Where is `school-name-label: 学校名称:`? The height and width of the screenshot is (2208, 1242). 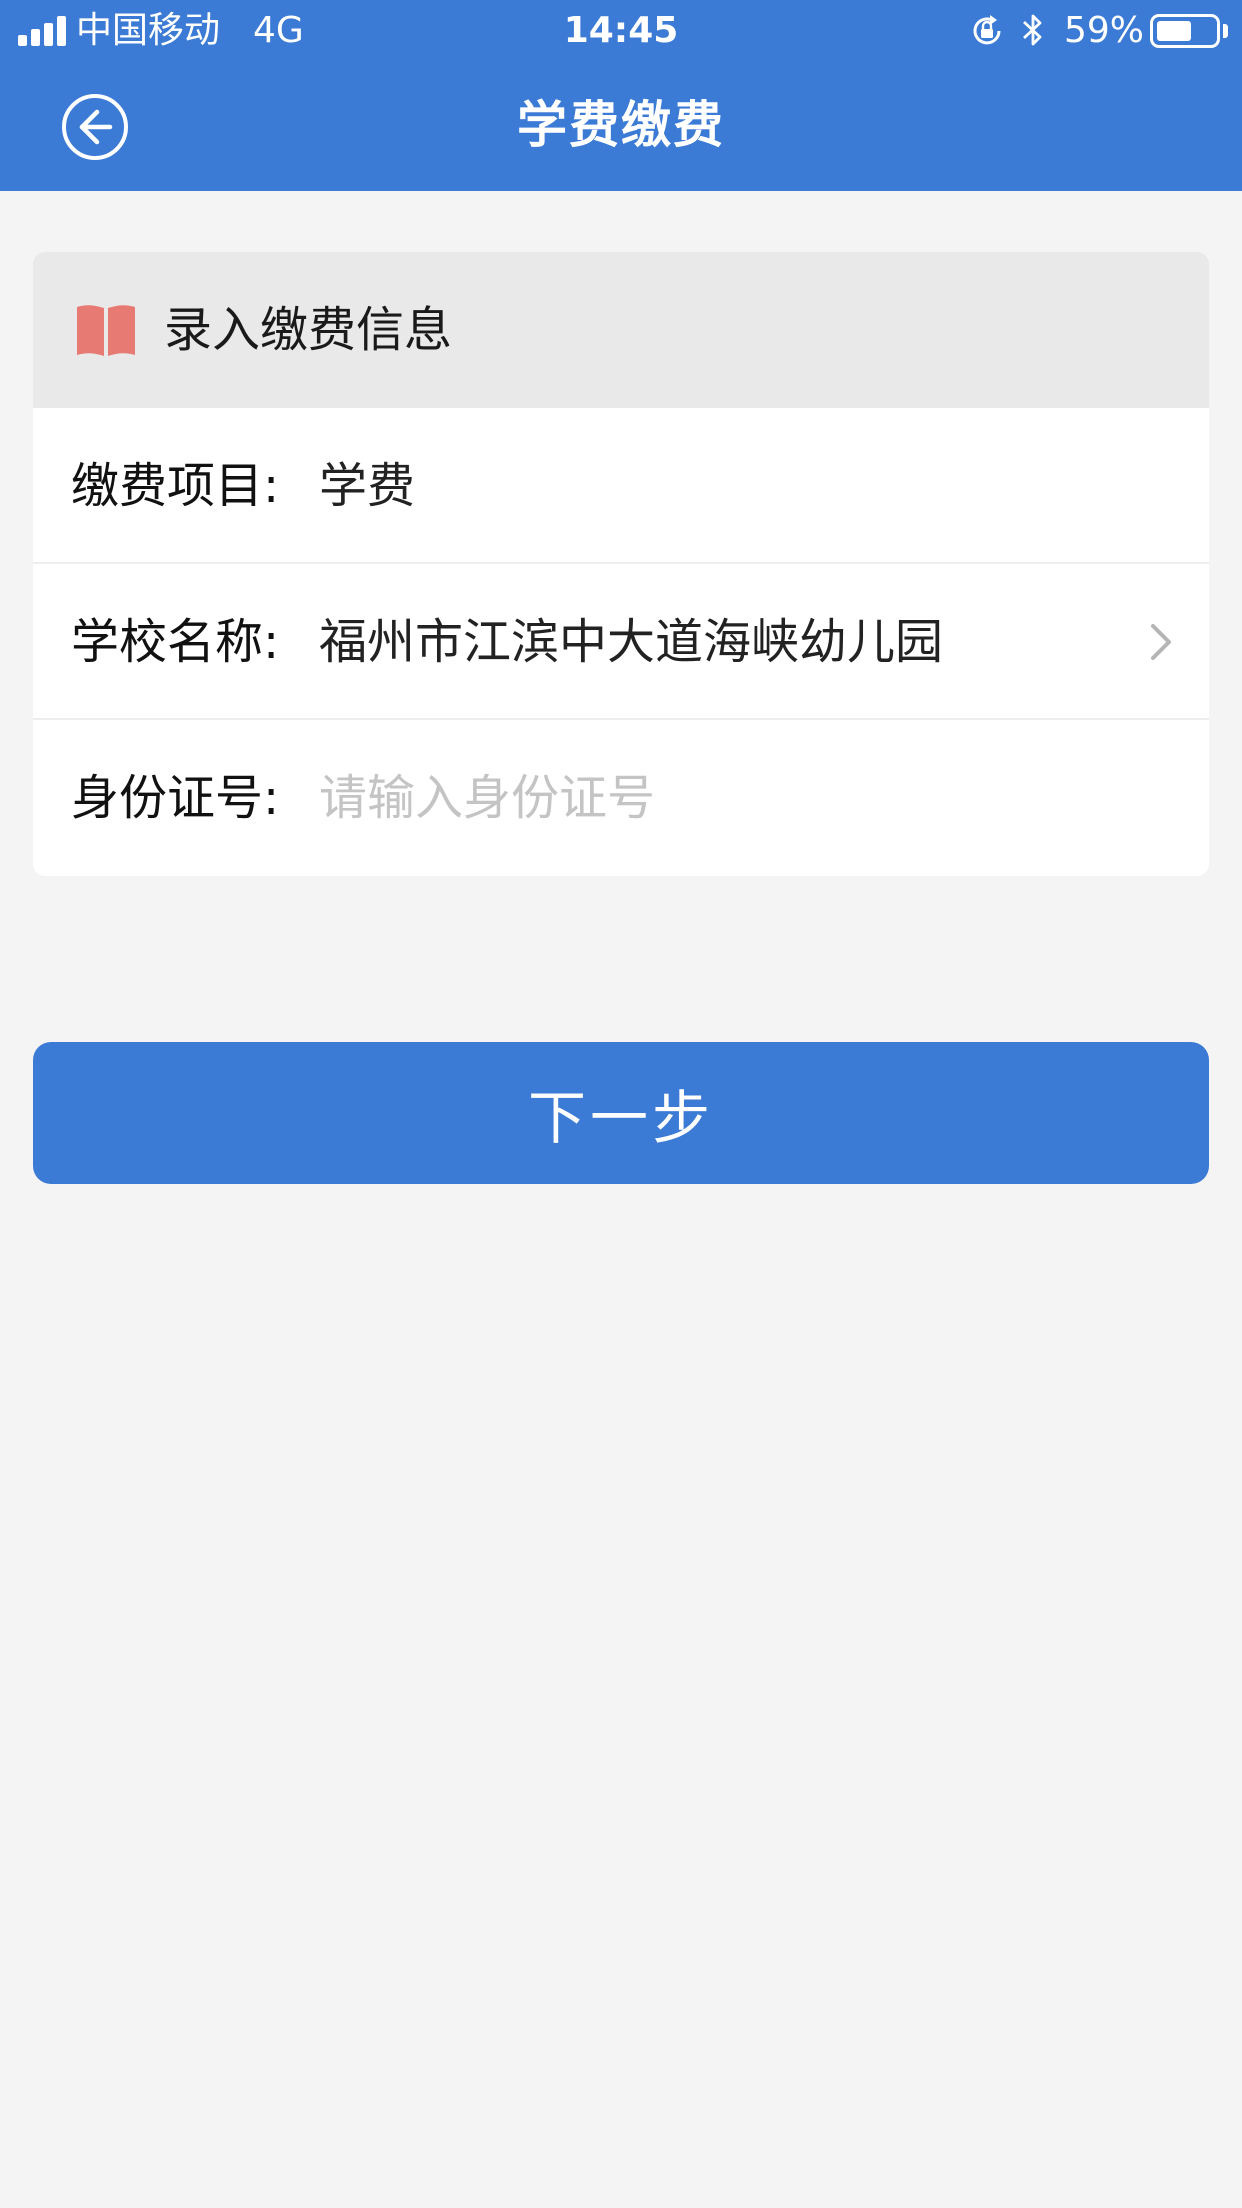
school-name-label: 学校名称: is located at coordinates (175, 642).